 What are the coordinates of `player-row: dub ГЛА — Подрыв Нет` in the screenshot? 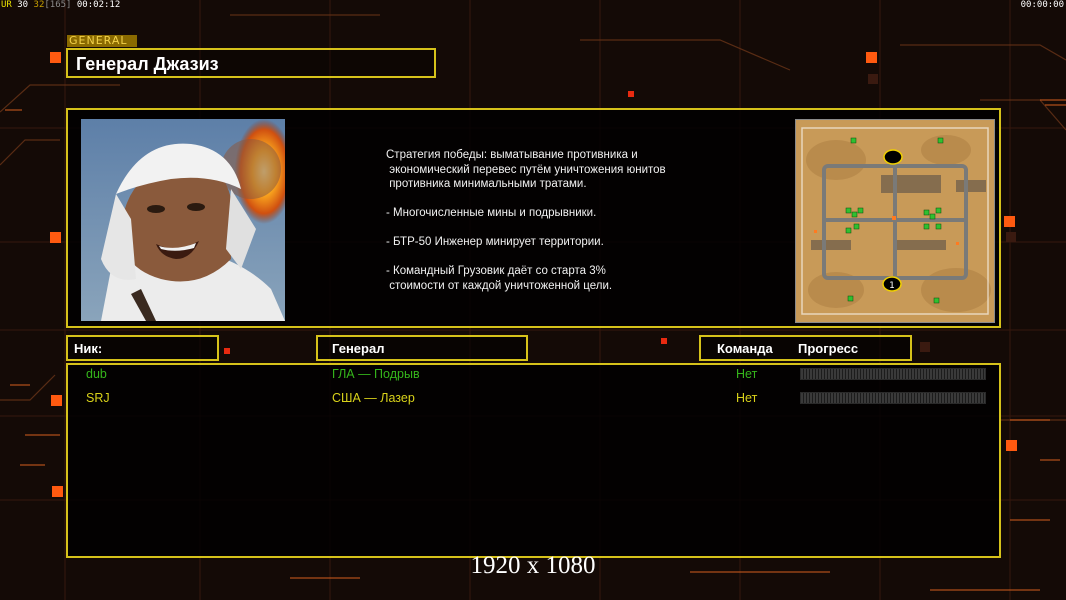 It's located at (533, 375).